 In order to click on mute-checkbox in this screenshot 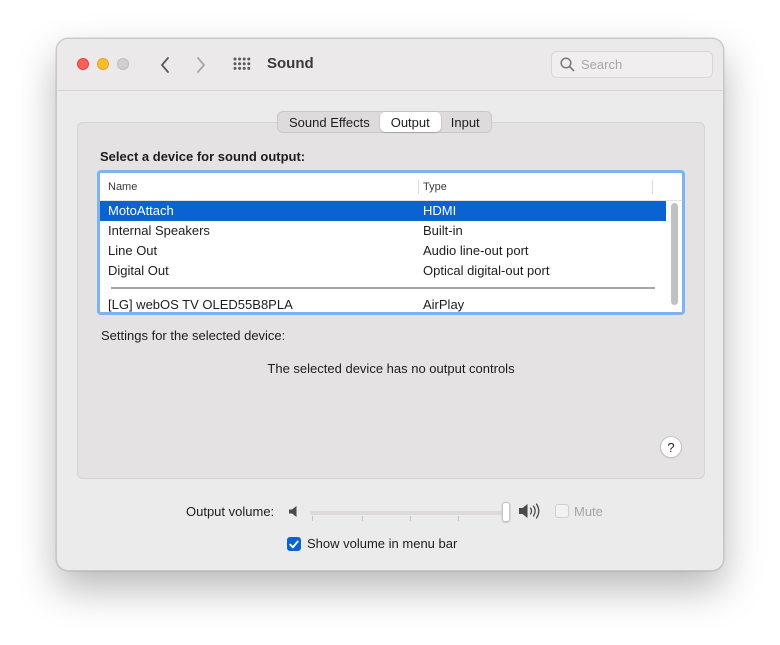, I will do `click(562, 511)`.